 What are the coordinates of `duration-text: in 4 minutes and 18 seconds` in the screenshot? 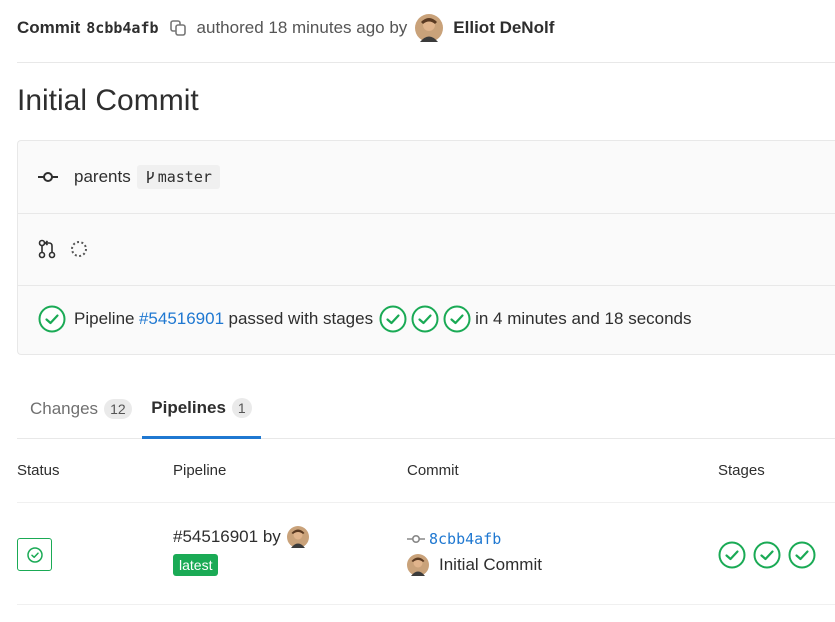 It's located at (583, 318).